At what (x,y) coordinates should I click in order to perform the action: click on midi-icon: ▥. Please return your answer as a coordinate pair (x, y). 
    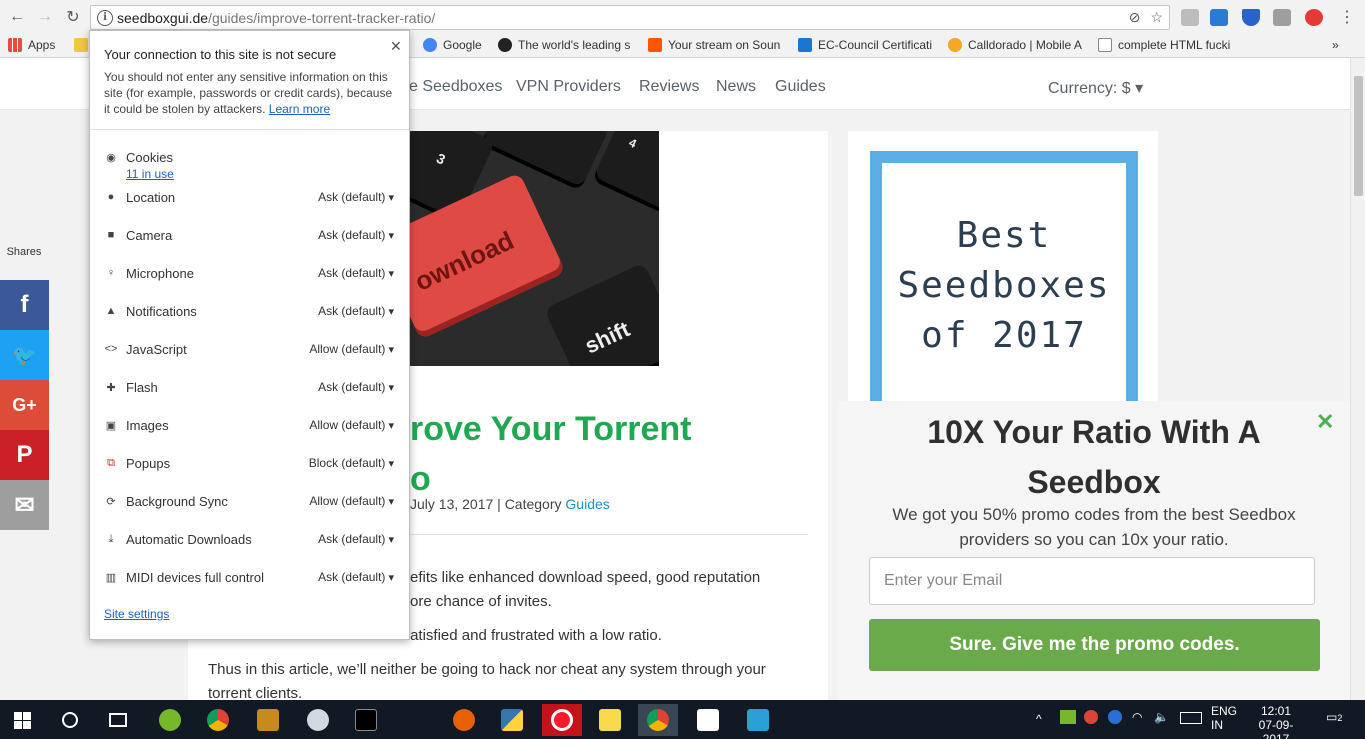
    Looking at the image, I should click on (111, 577).